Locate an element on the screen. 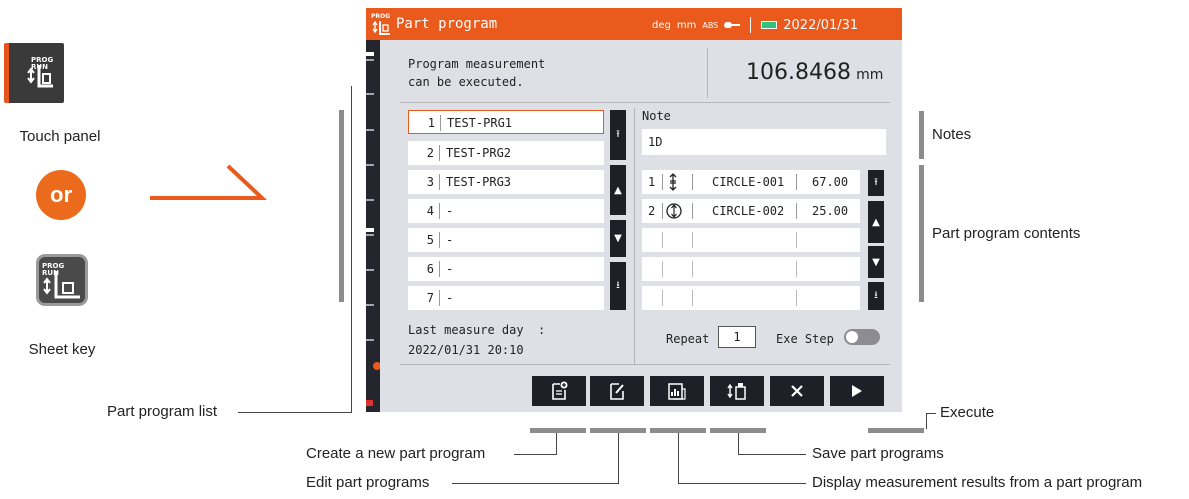  screen-title: Part program is located at coordinates (447, 24).